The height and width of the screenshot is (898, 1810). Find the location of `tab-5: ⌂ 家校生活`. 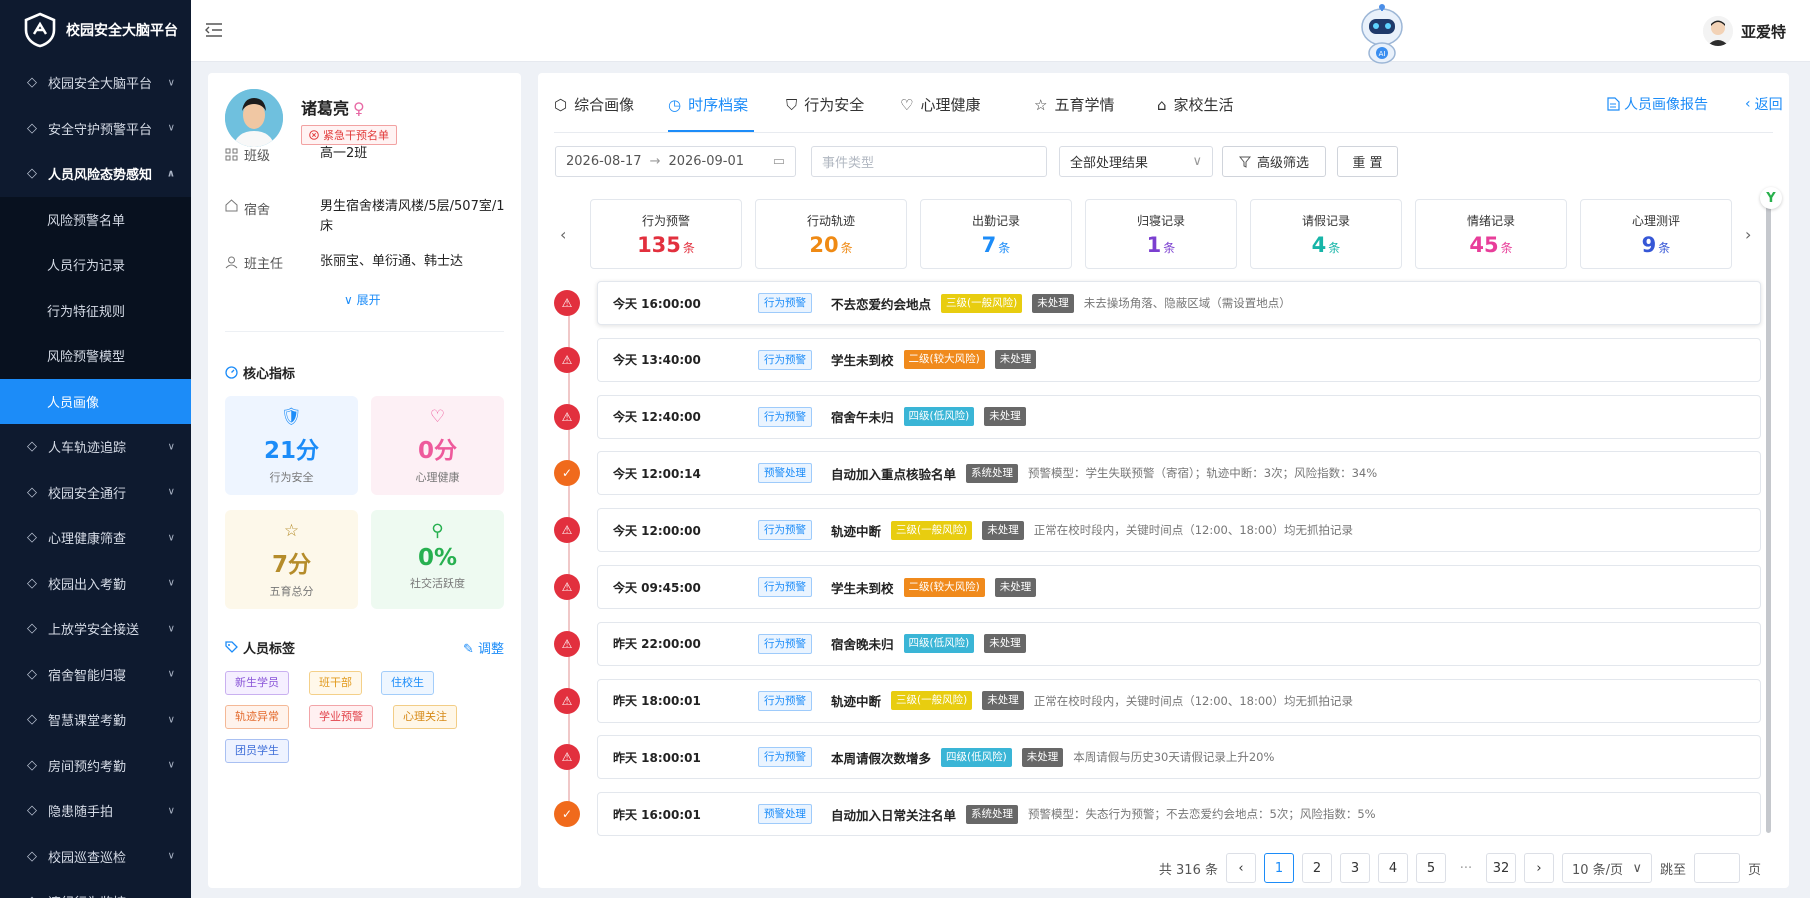

tab-5: ⌂ 家校生活 is located at coordinates (1195, 104).